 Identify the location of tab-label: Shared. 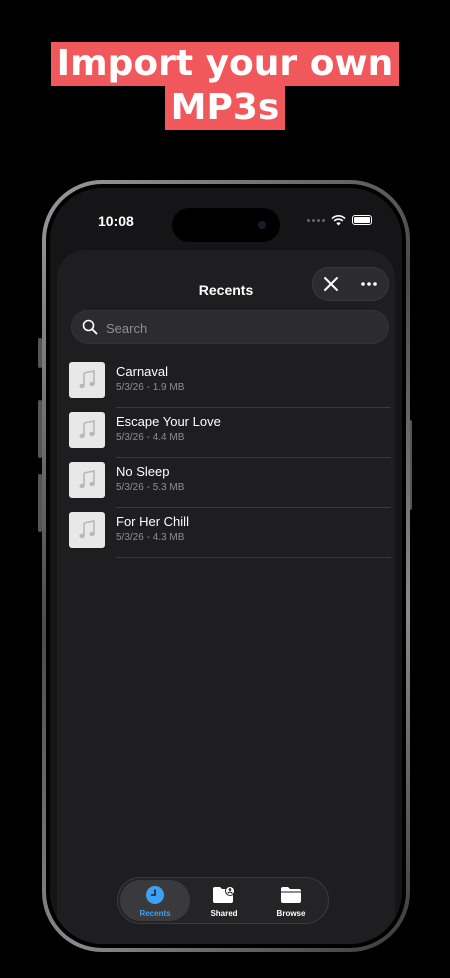
(224, 913).